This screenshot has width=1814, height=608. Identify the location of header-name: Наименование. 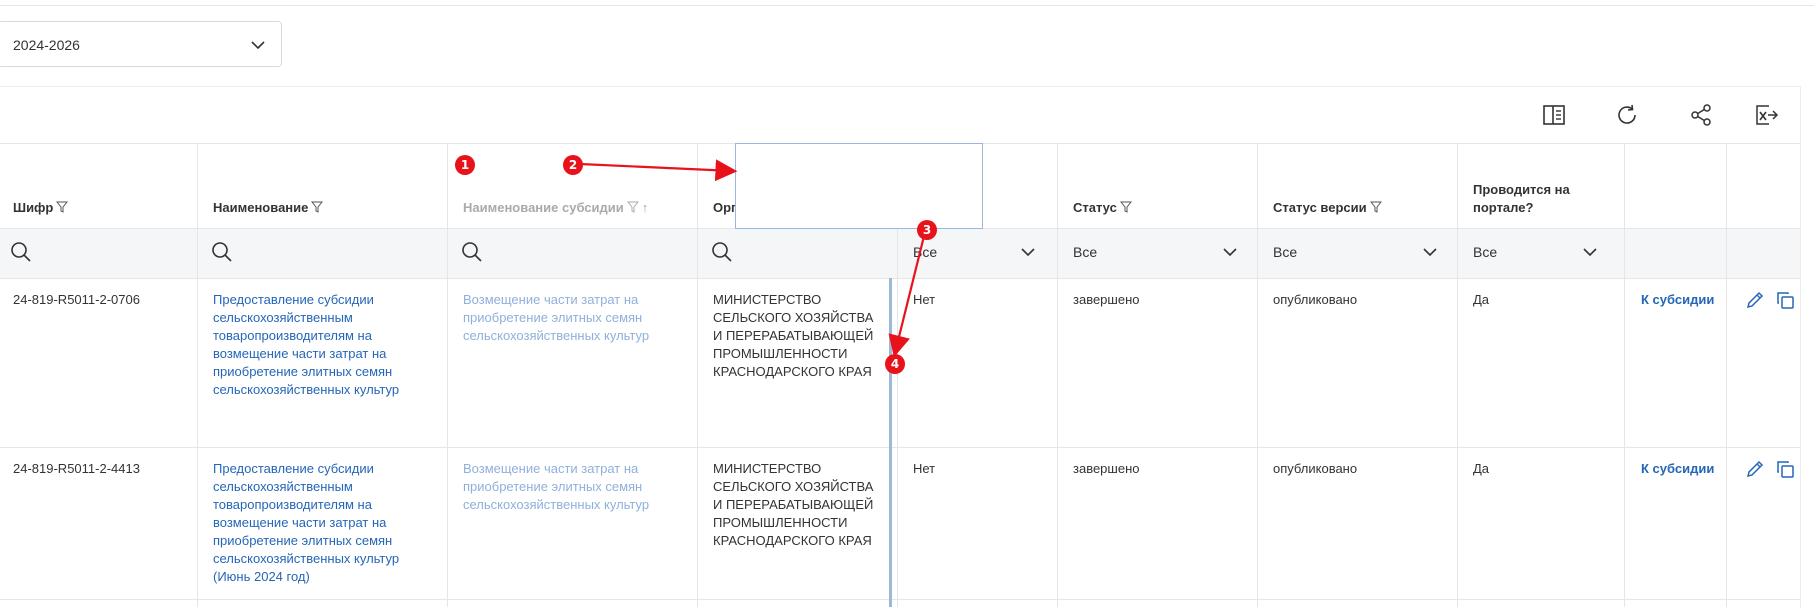
(268, 208).